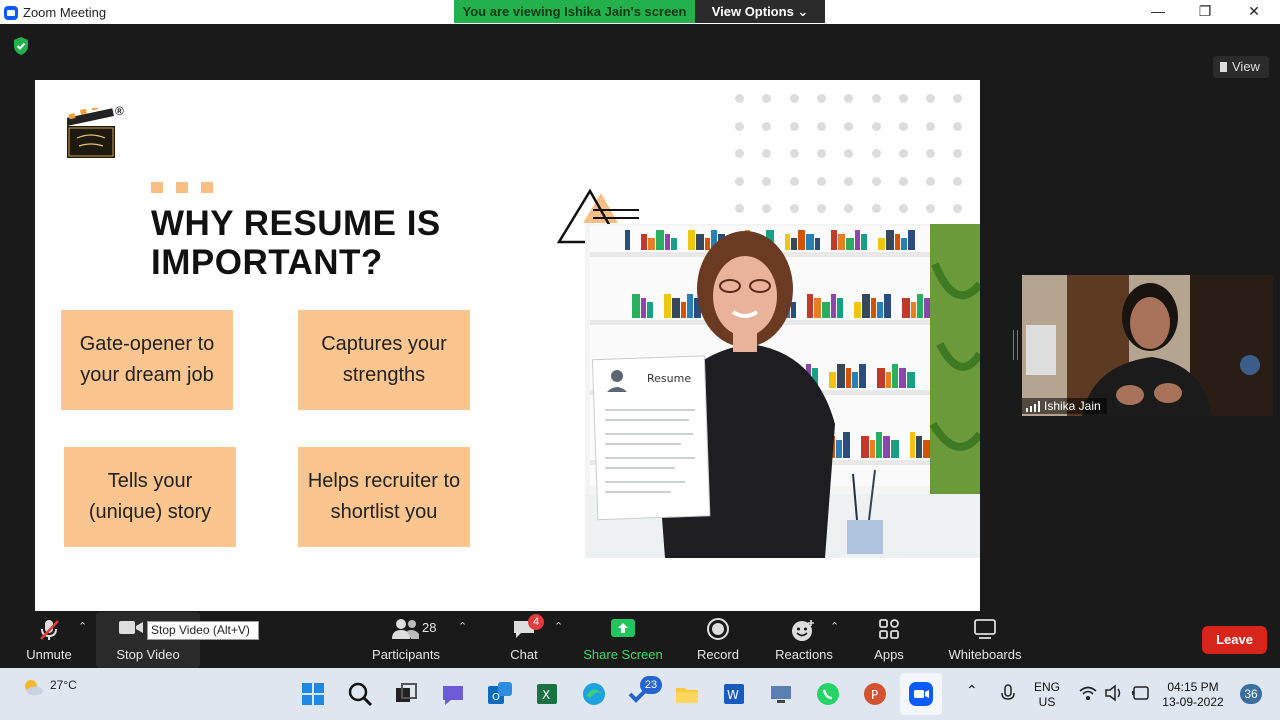 The image size is (1280, 720). What do you see at coordinates (429, 627) in the screenshot?
I see `participants-count: 28` at bounding box center [429, 627].